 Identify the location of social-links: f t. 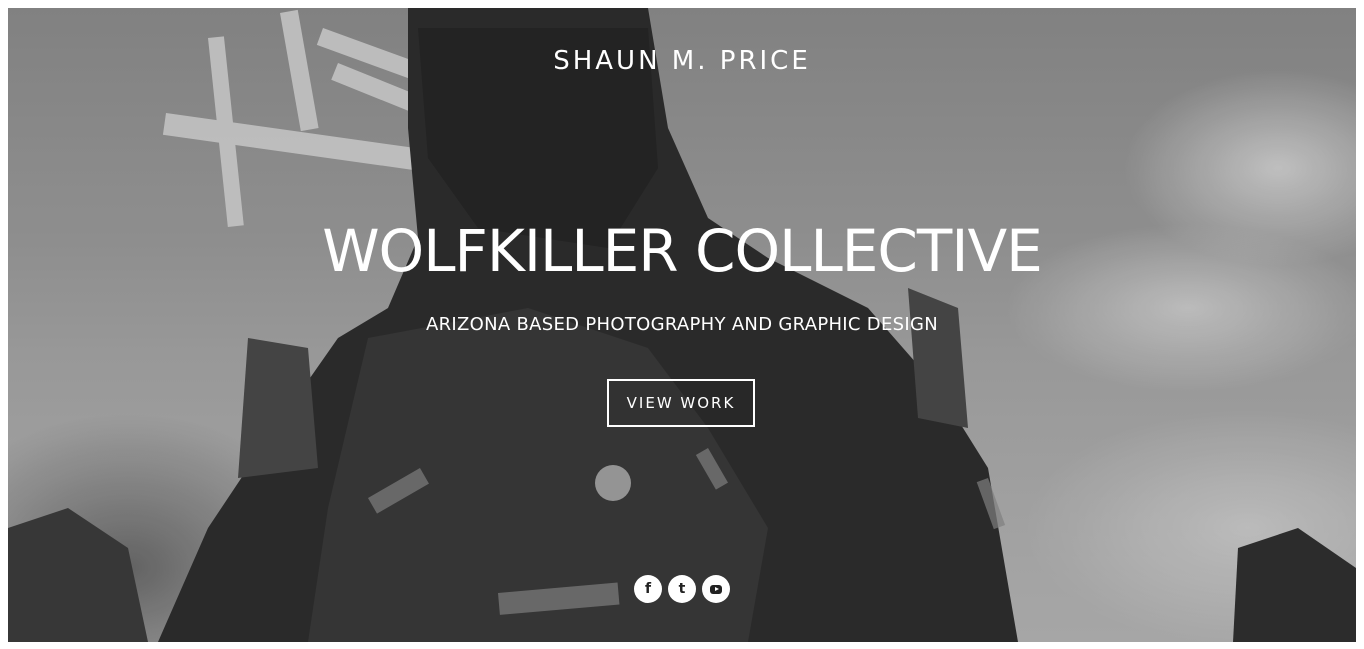
(682, 589).